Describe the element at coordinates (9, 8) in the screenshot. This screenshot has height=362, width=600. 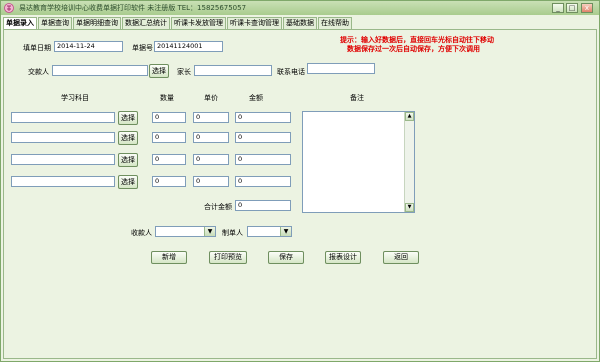
I see `app-icon` at that location.